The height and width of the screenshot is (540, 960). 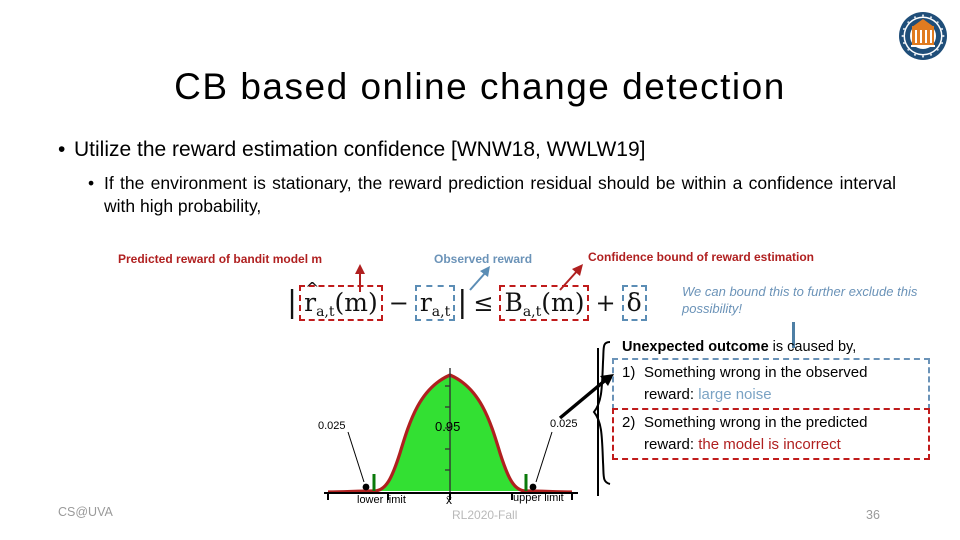 What do you see at coordinates (435, 303) in the screenshot?
I see `formula-observed-reward-box: r a,t` at bounding box center [435, 303].